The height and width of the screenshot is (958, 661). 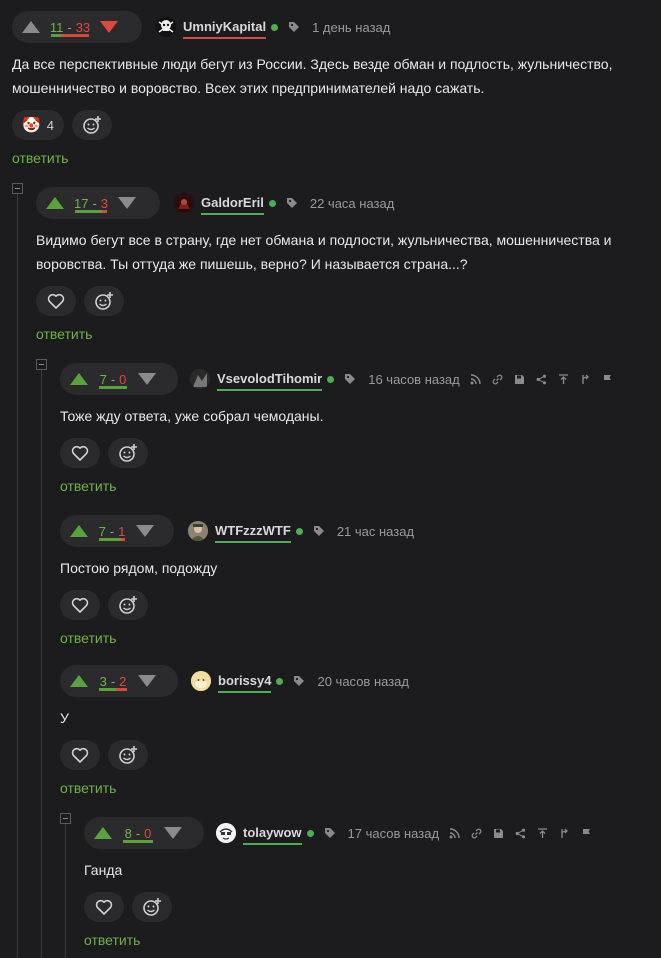 I want to click on minus-count: 3, so click(x=104, y=203).